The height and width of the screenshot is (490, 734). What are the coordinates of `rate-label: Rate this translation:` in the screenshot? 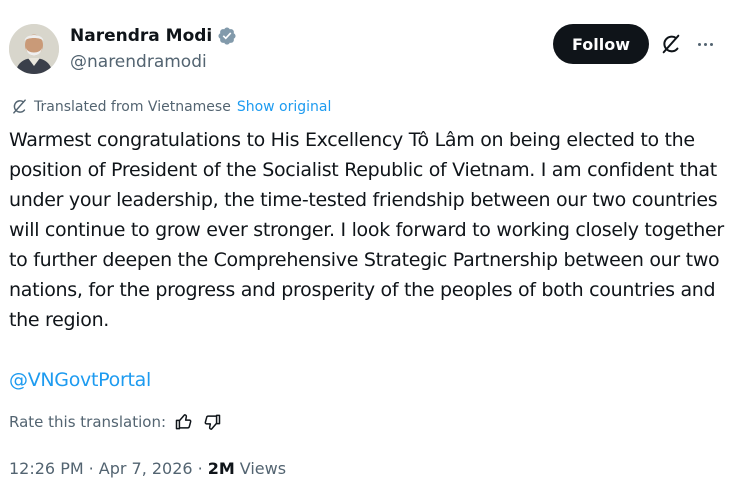 It's located at (88, 422).